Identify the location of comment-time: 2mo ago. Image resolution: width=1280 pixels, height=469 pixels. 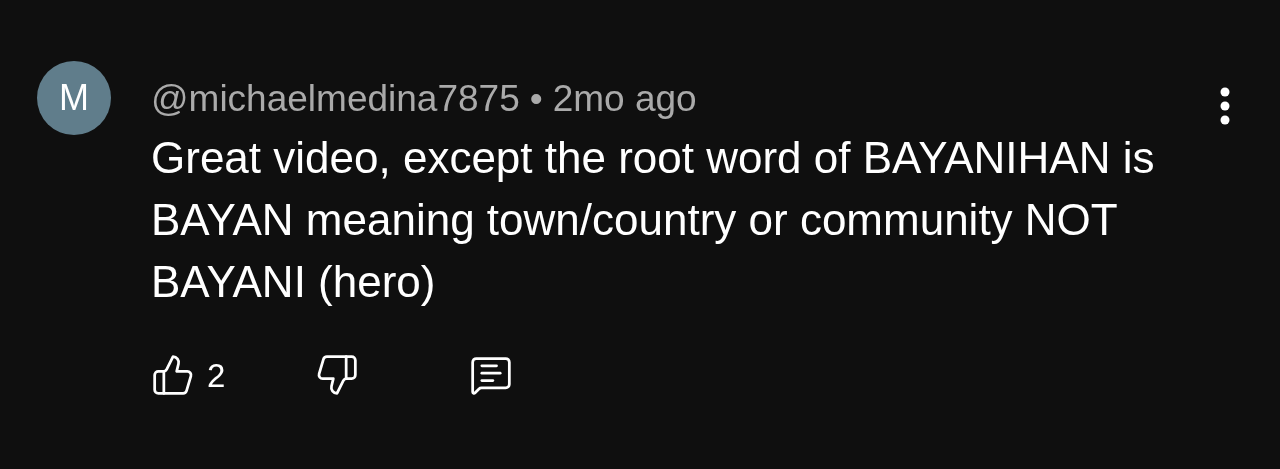
(624, 99).